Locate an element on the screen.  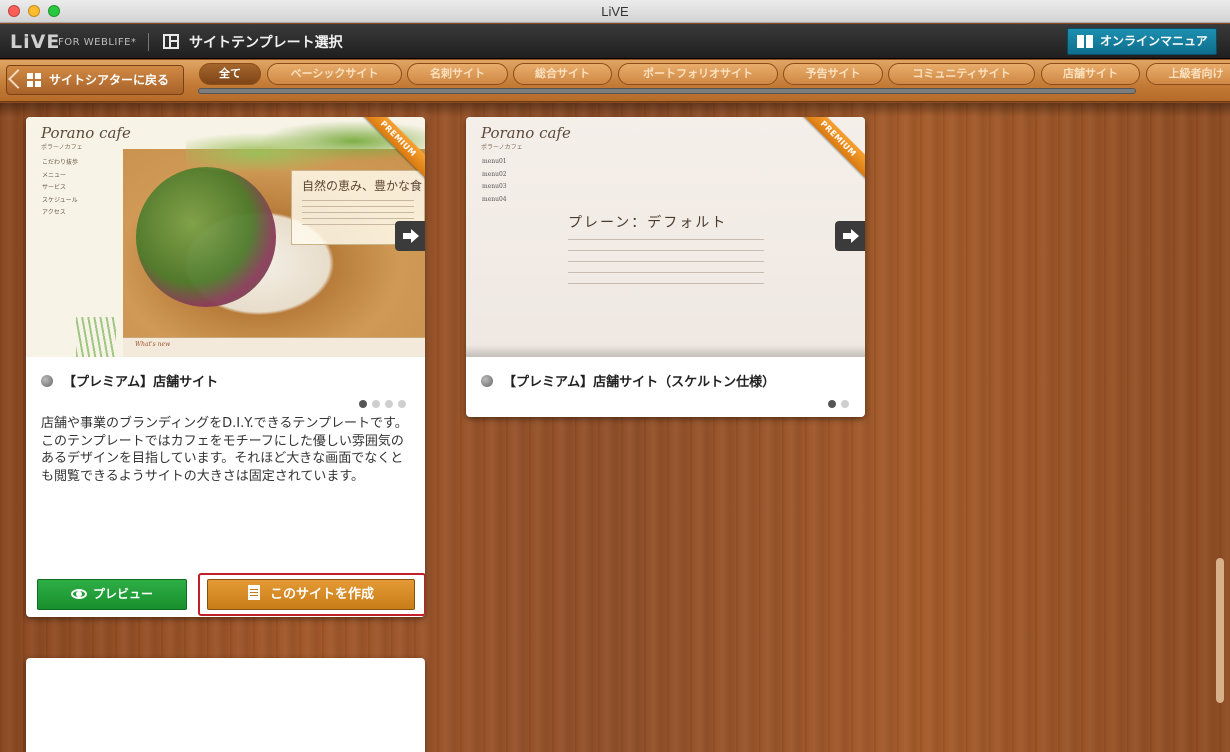
card-title: 【プレミアム】店舗サイト is located at coordinates (129, 380).